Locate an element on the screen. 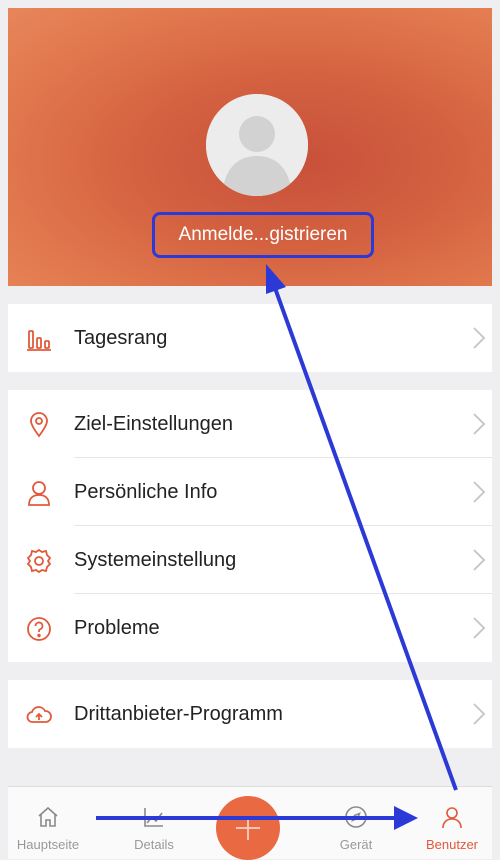 The width and height of the screenshot is (500, 860). tab-benutzer: Benutzer is located at coordinates (452, 823).